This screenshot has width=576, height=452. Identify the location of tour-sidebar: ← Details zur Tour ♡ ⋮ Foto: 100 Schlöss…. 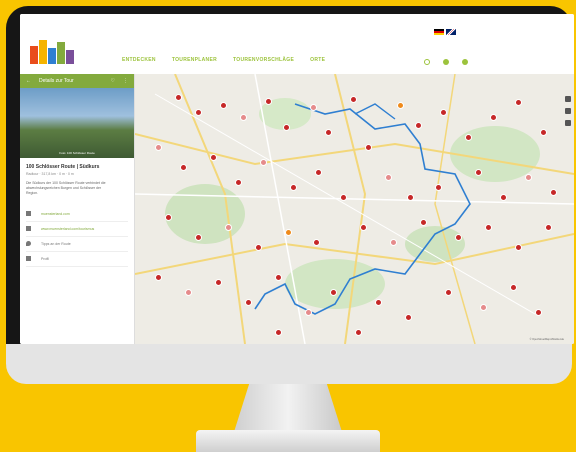
(77, 209).